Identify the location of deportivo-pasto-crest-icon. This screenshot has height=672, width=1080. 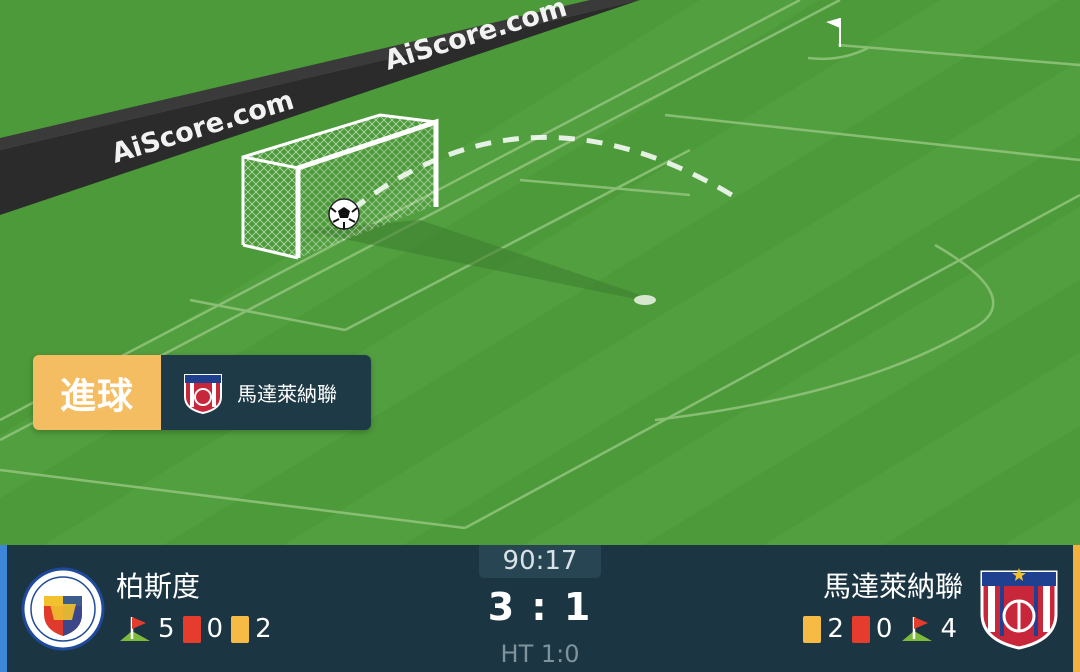
(63, 609).